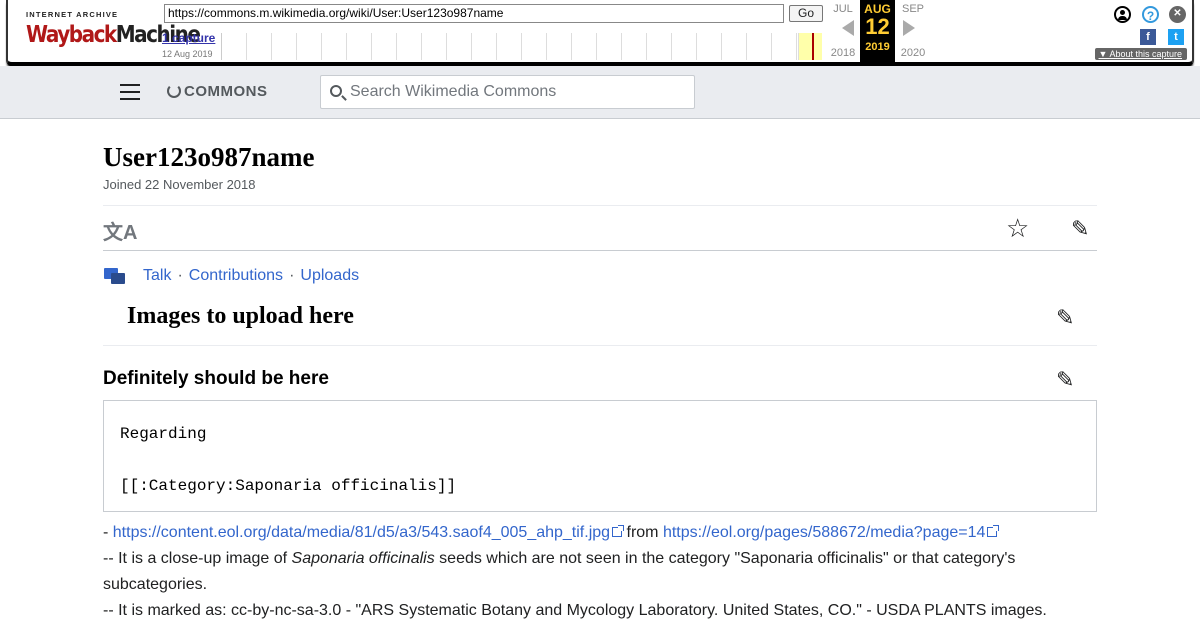 The image size is (1200, 630). I want to click on twitter-icon: t, so click(1176, 37).